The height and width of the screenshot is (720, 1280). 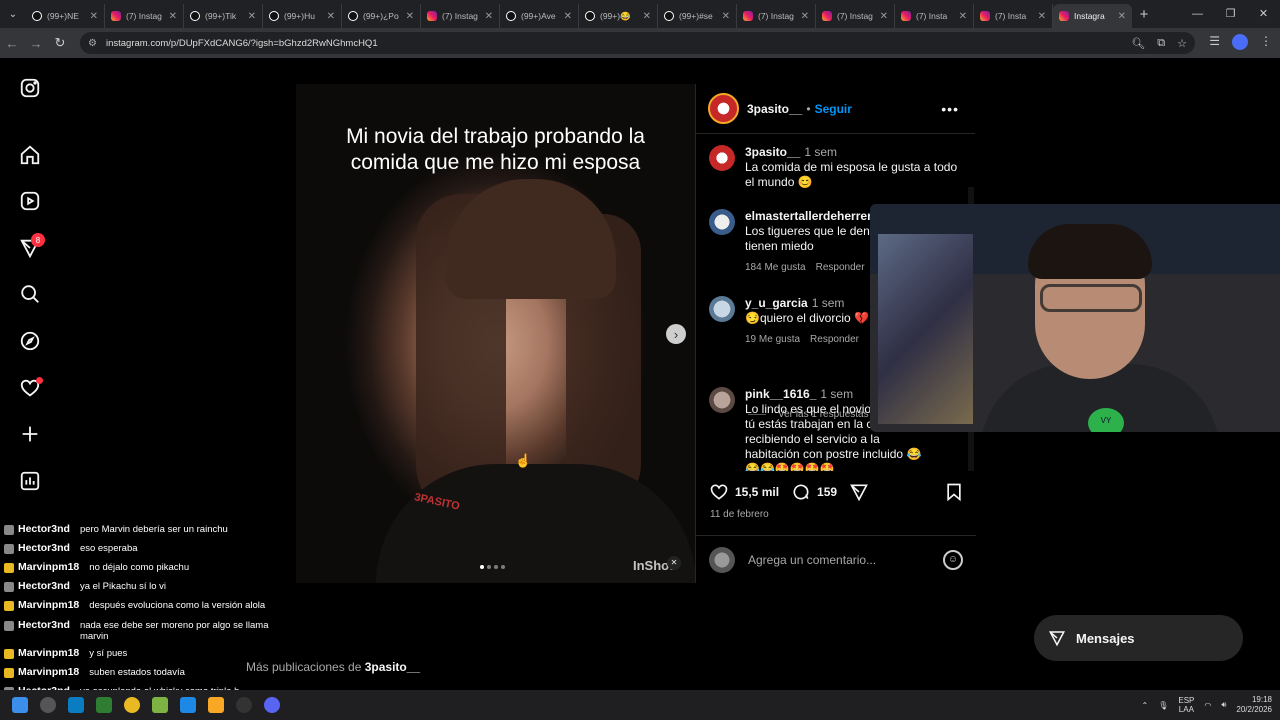 I want to click on emoji-picker-icon: ☺, so click(x=953, y=559).